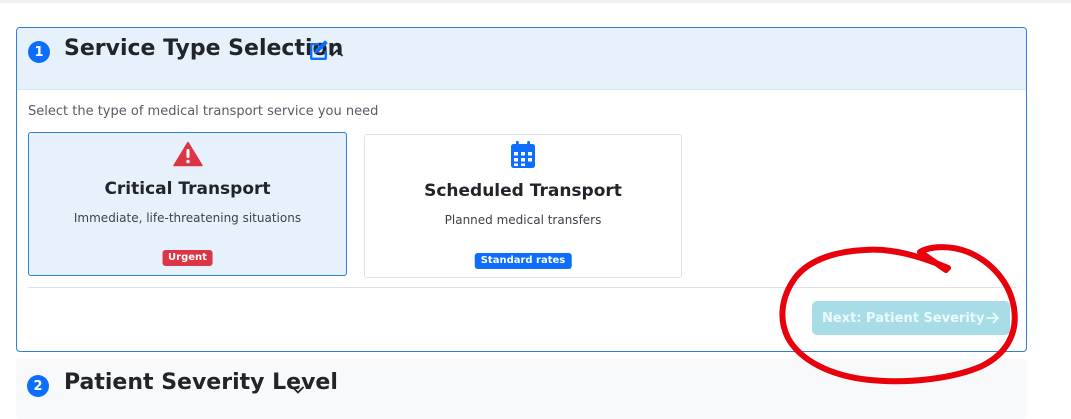  I want to click on edit-icon, so click(318, 50).